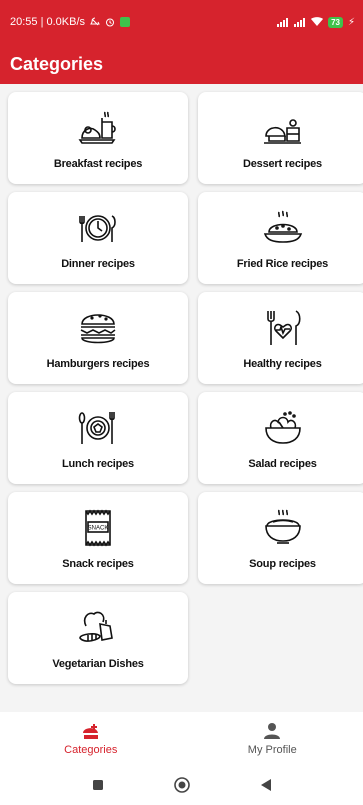 The height and width of the screenshot is (805, 363). What do you see at coordinates (98, 628) in the screenshot?
I see `vegetables-icon` at bounding box center [98, 628].